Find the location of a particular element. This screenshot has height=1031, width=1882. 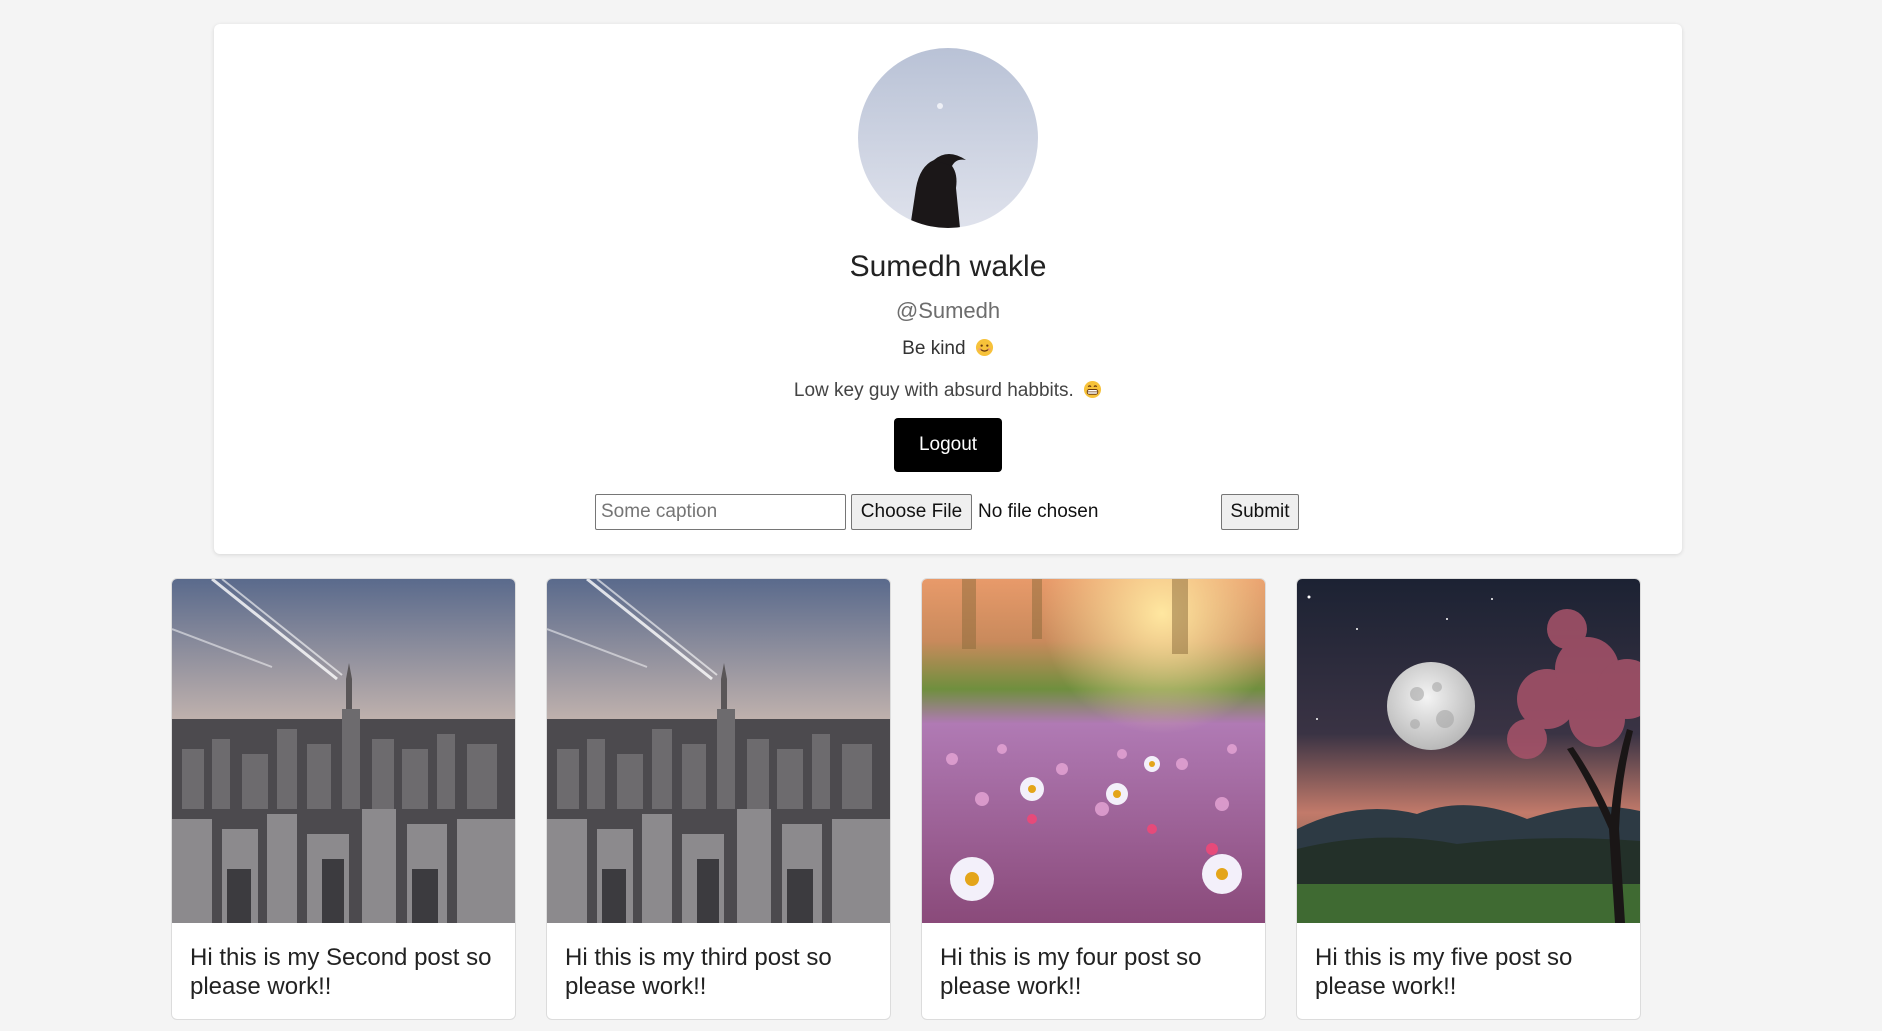

smiling-face-icon is located at coordinates (984, 347).